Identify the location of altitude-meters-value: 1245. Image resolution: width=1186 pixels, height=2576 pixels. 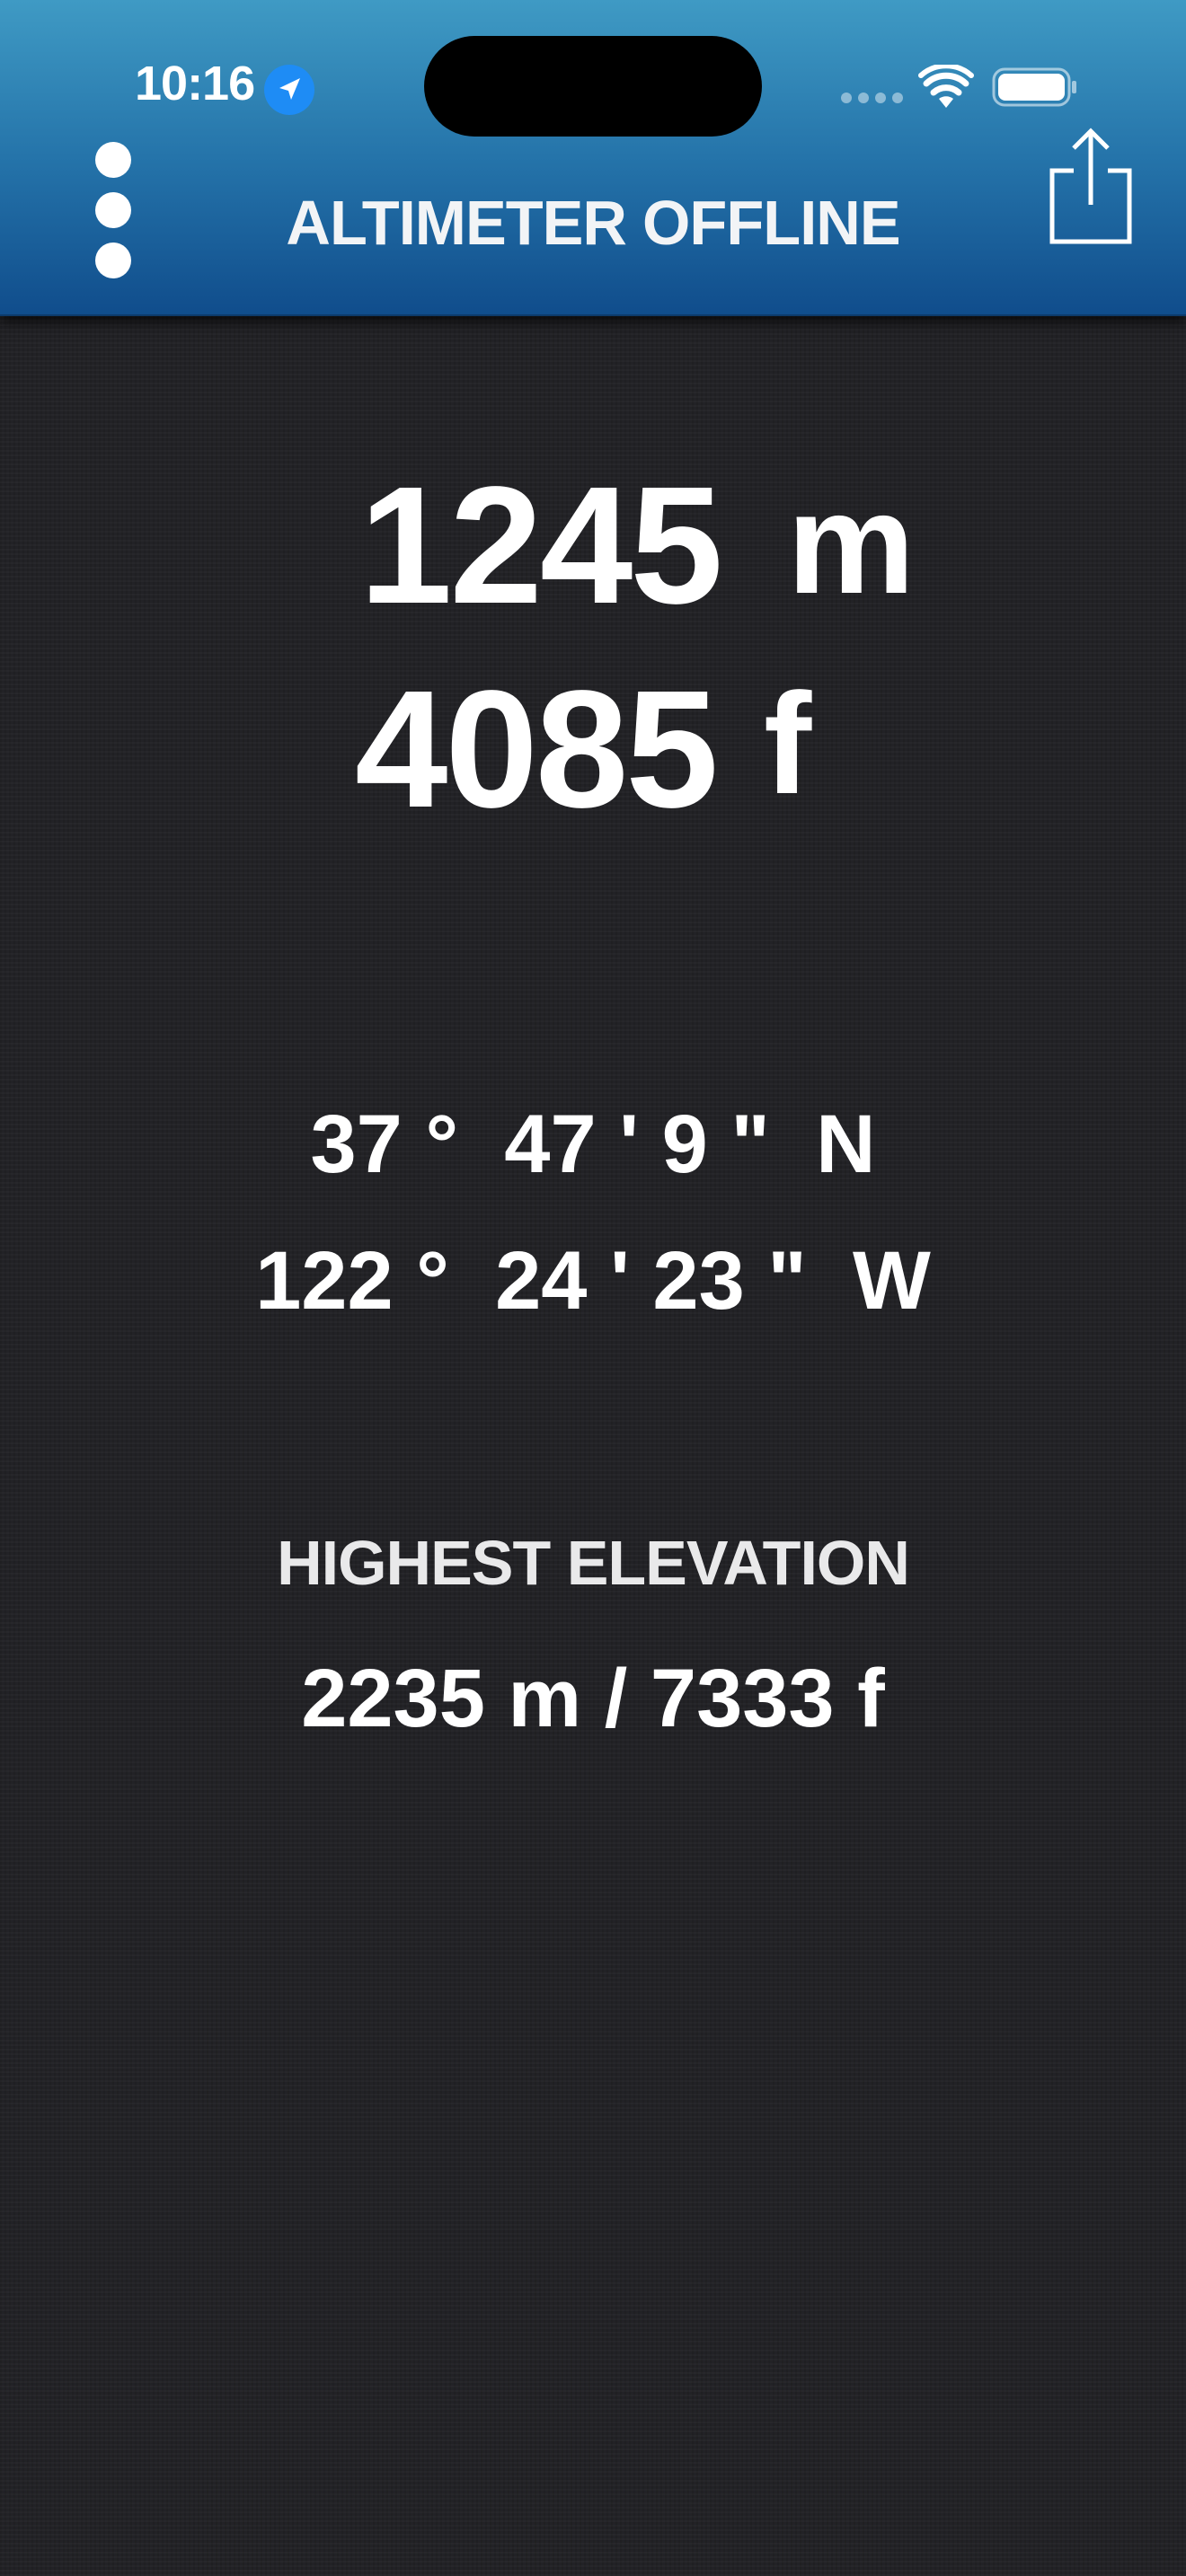
(541, 546).